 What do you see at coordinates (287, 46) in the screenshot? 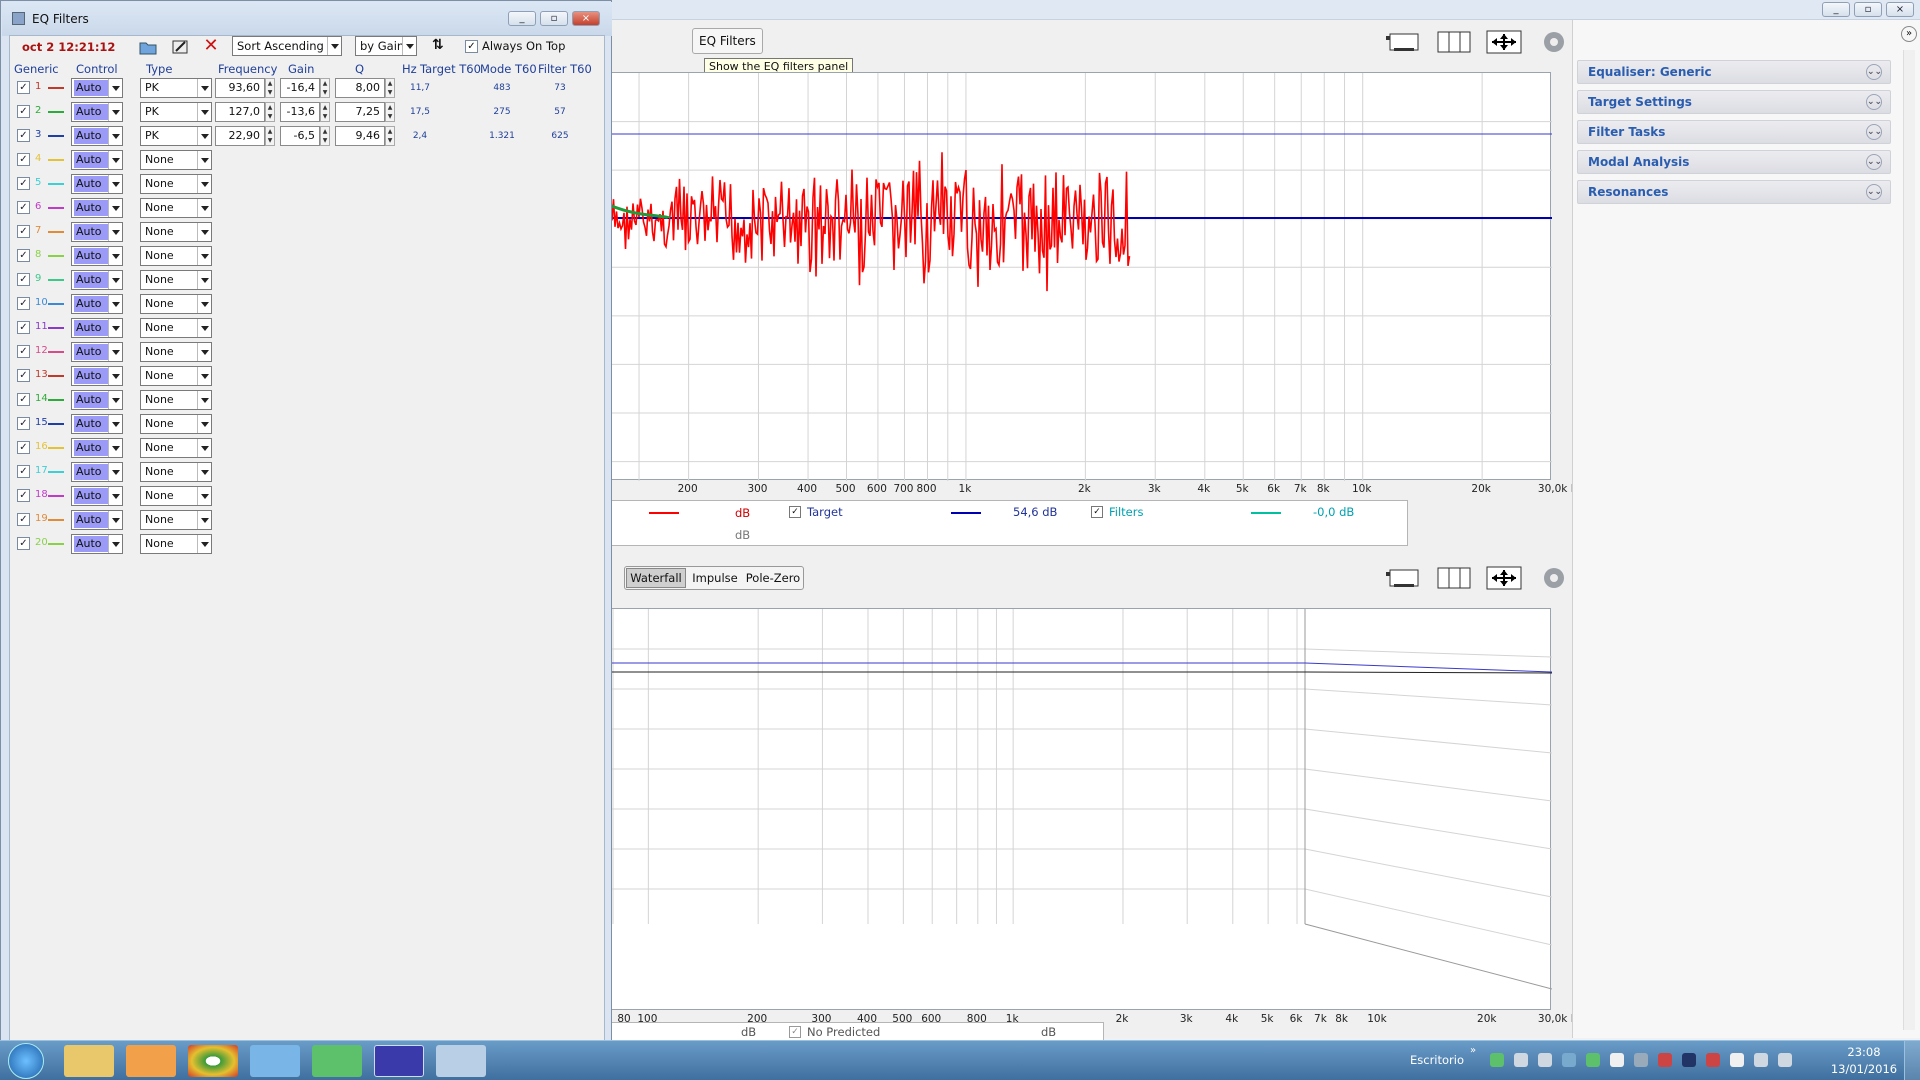
I see `sort-select: Sort Ascending` at bounding box center [287, 46].